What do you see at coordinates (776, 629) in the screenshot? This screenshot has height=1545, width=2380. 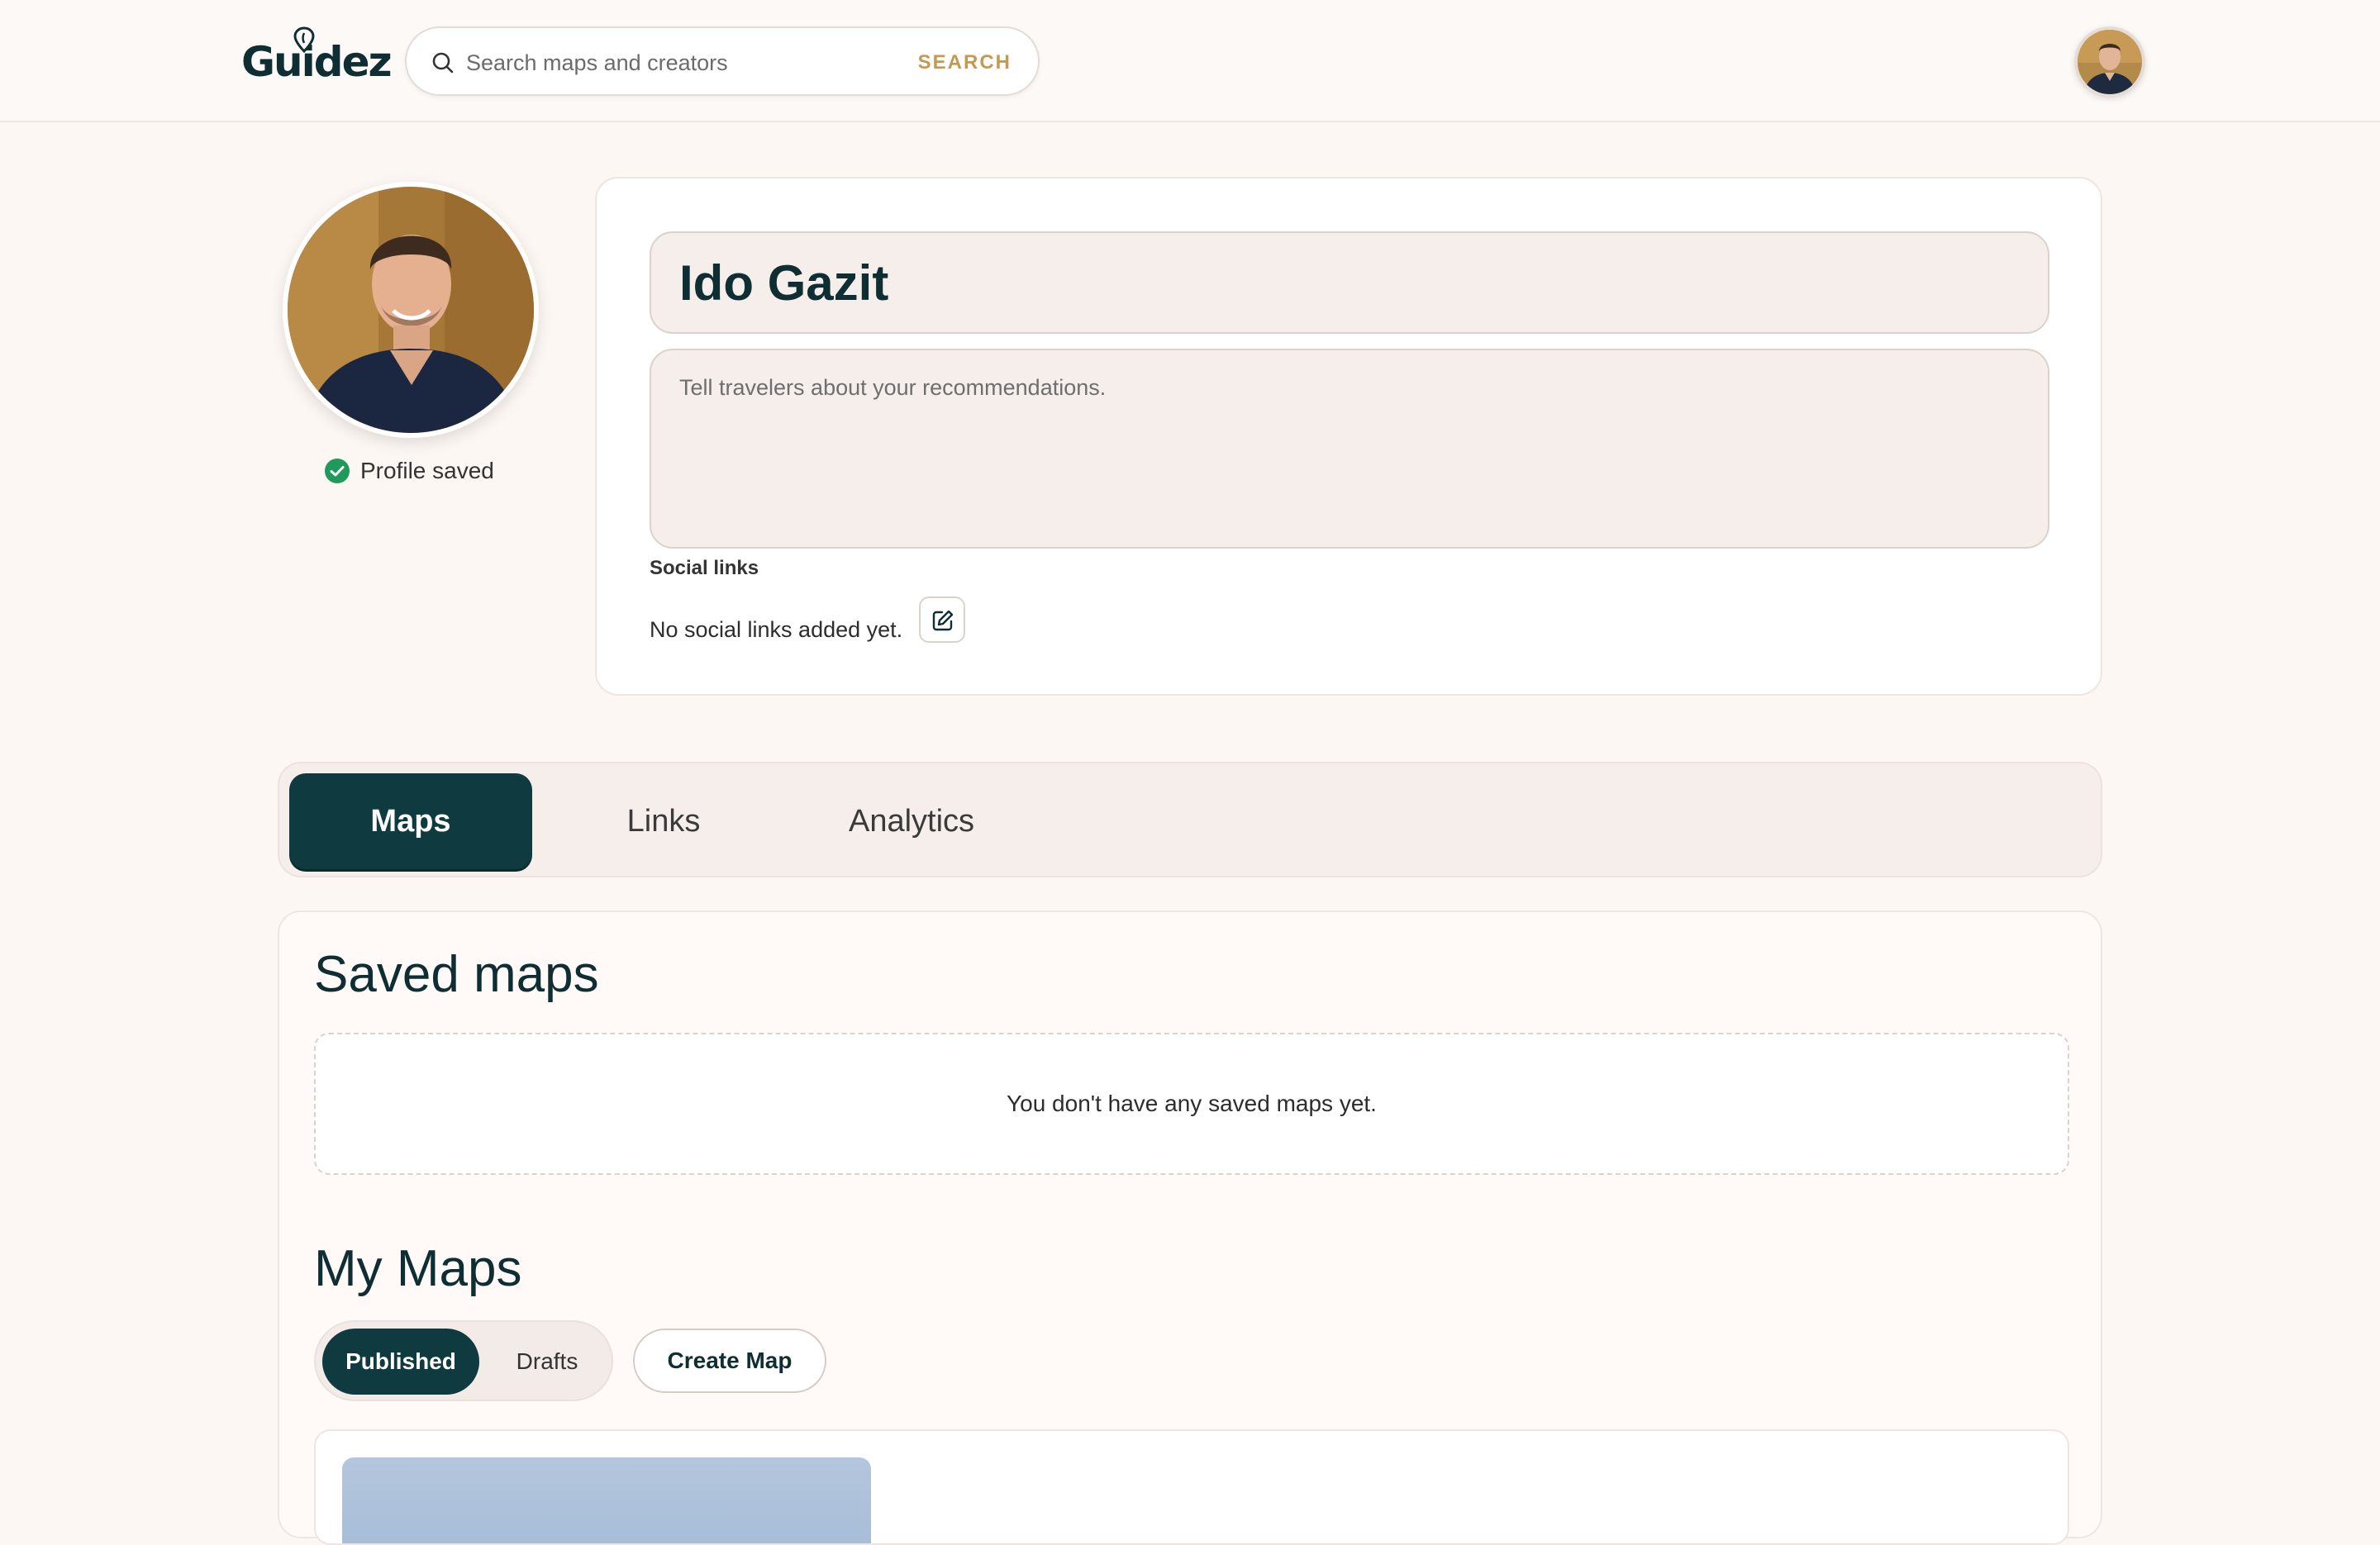 I see `social-links-empty-text: No social links added yet.` at bounding box center [776, 629].